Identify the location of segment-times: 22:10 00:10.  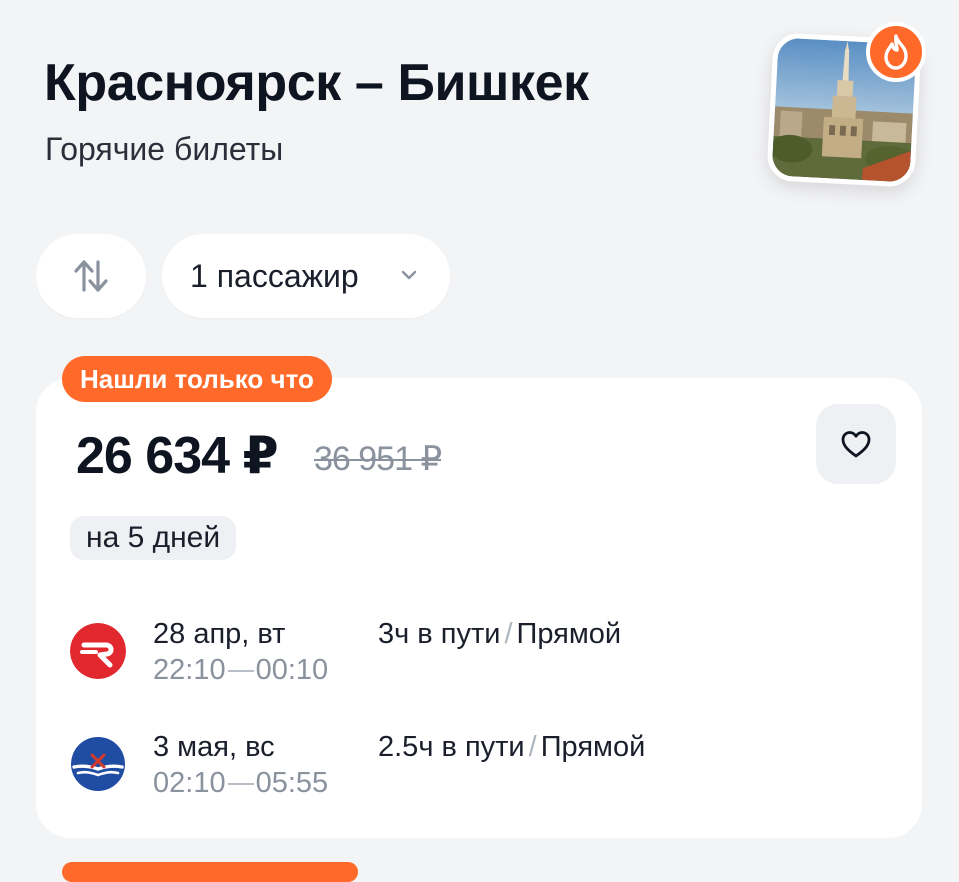
(240, 670).